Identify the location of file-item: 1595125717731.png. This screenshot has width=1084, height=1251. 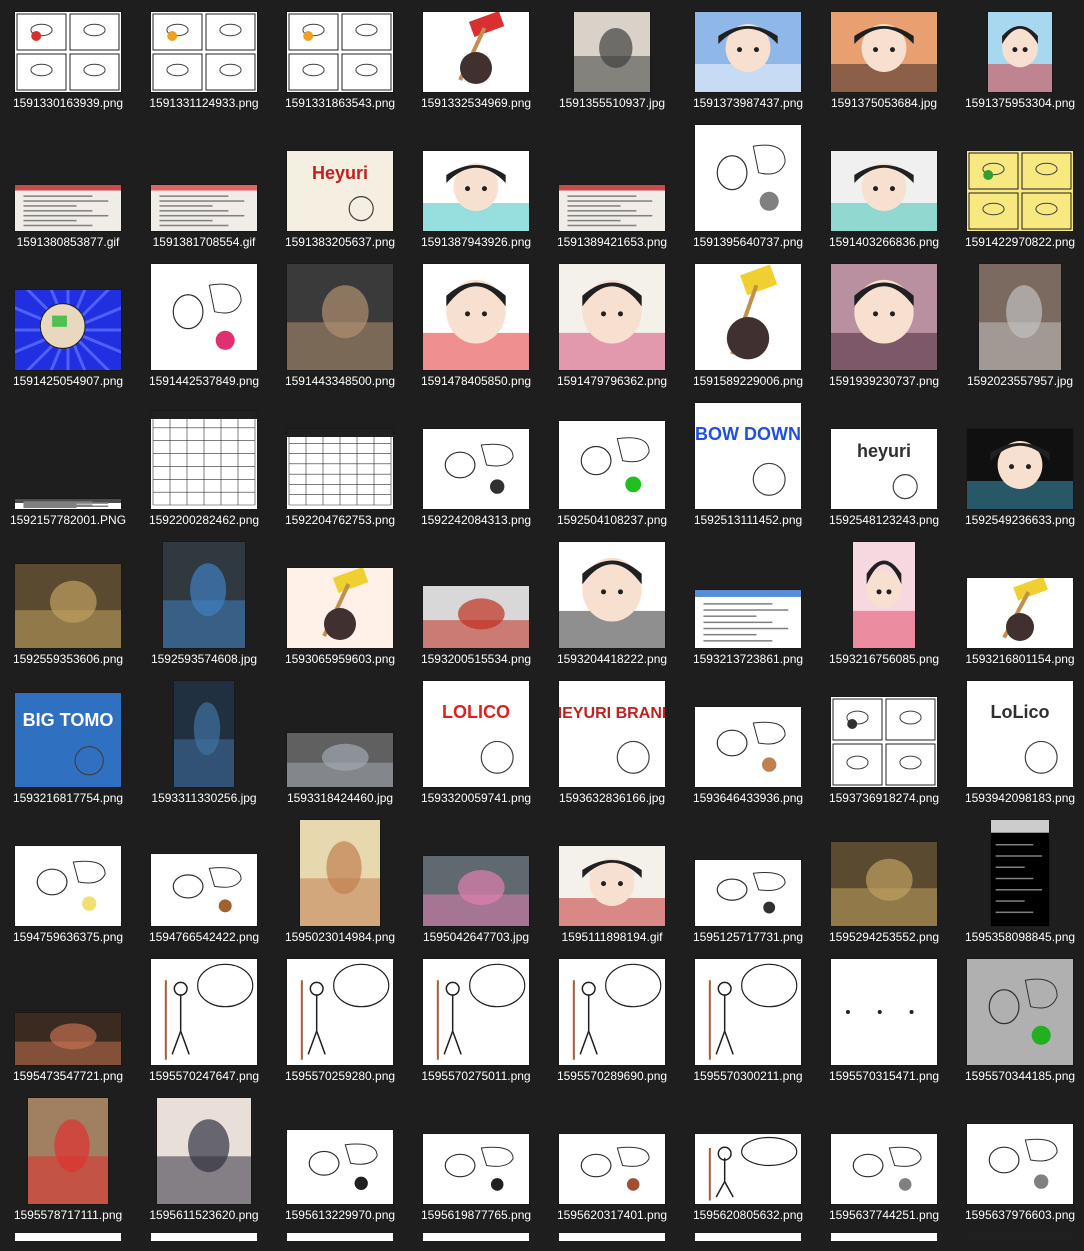
(748, 903).